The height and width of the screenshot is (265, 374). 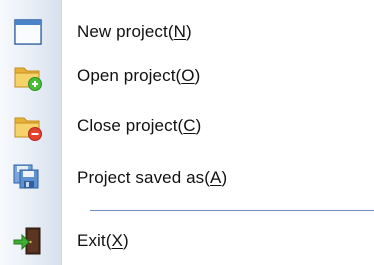 I want to click on exit-door-icon, so click(x=28, y=241).